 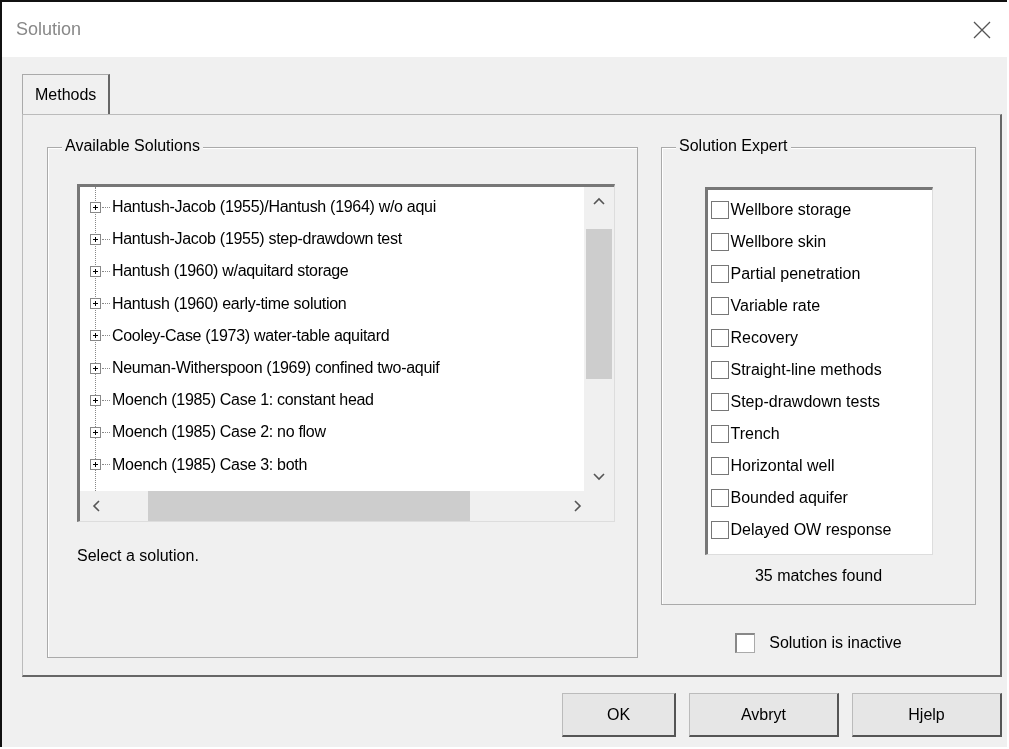 I want to click on option-item: Wellbore storage, so click(x=821, y=210).